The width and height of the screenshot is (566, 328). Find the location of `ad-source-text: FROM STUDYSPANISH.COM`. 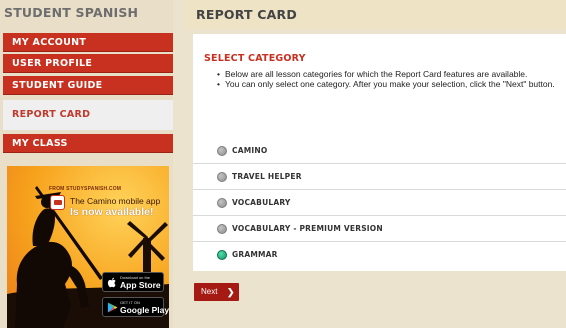

ad-source-text: FROM STUDYSPANISH.COM is located at coordinates (85, 189).